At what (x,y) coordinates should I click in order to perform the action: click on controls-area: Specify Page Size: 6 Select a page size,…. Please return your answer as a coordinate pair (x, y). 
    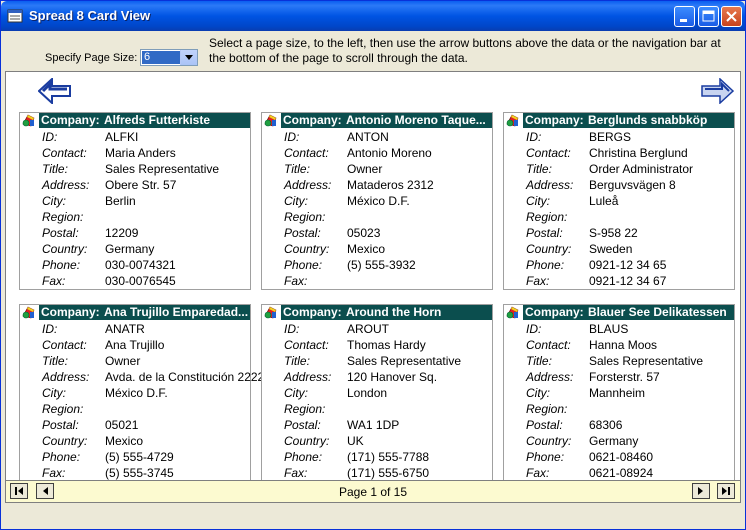
    Looking at the image, I should click on (374, 51).